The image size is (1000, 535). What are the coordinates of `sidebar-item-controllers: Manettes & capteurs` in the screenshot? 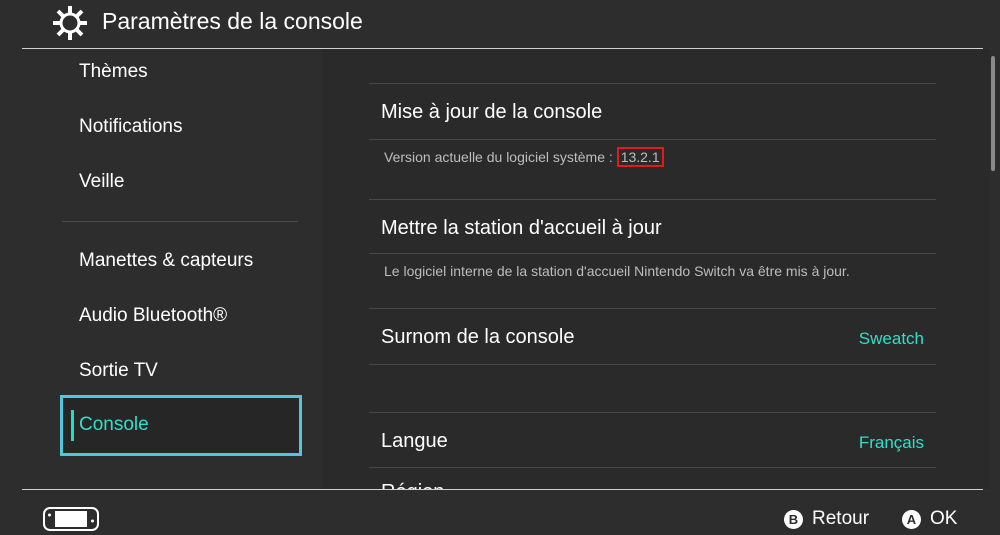 It's located at (166, 261).